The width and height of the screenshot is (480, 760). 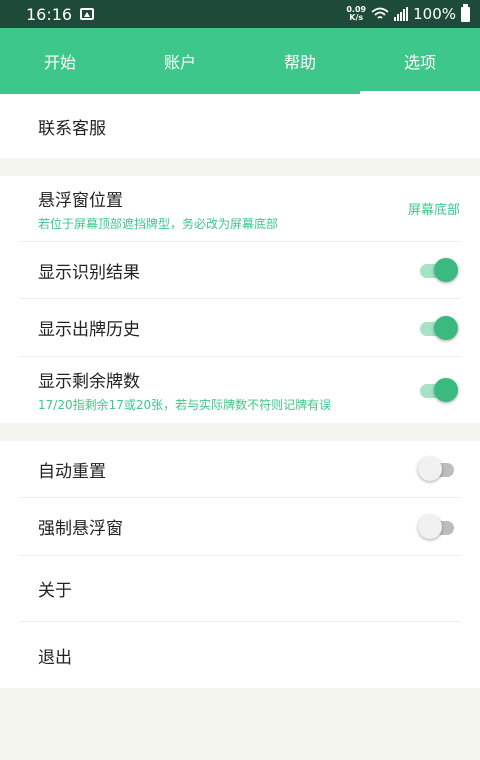 I want to click on tab-bar: 开始 账户 帮助 选项, so click(x=240, y=61).